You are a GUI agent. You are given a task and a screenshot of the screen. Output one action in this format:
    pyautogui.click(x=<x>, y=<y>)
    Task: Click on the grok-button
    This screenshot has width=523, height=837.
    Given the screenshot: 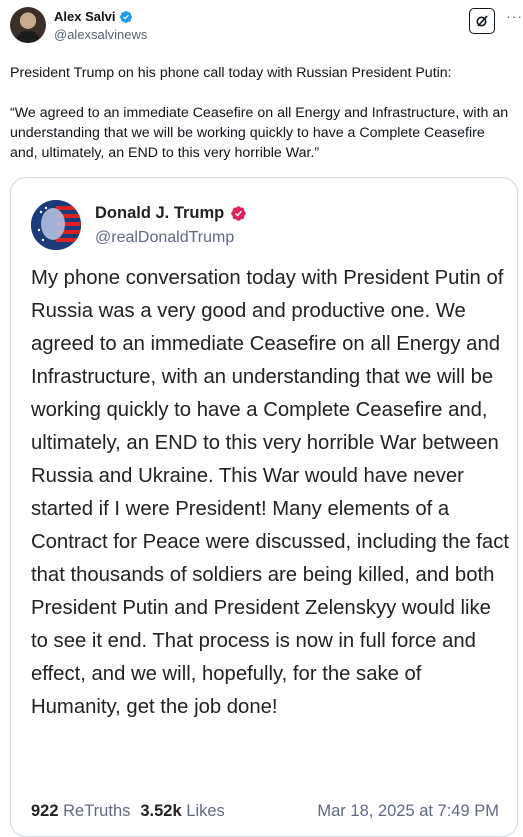 What is the action you would take?
    pyautogui.click(x=482, y=21)
    